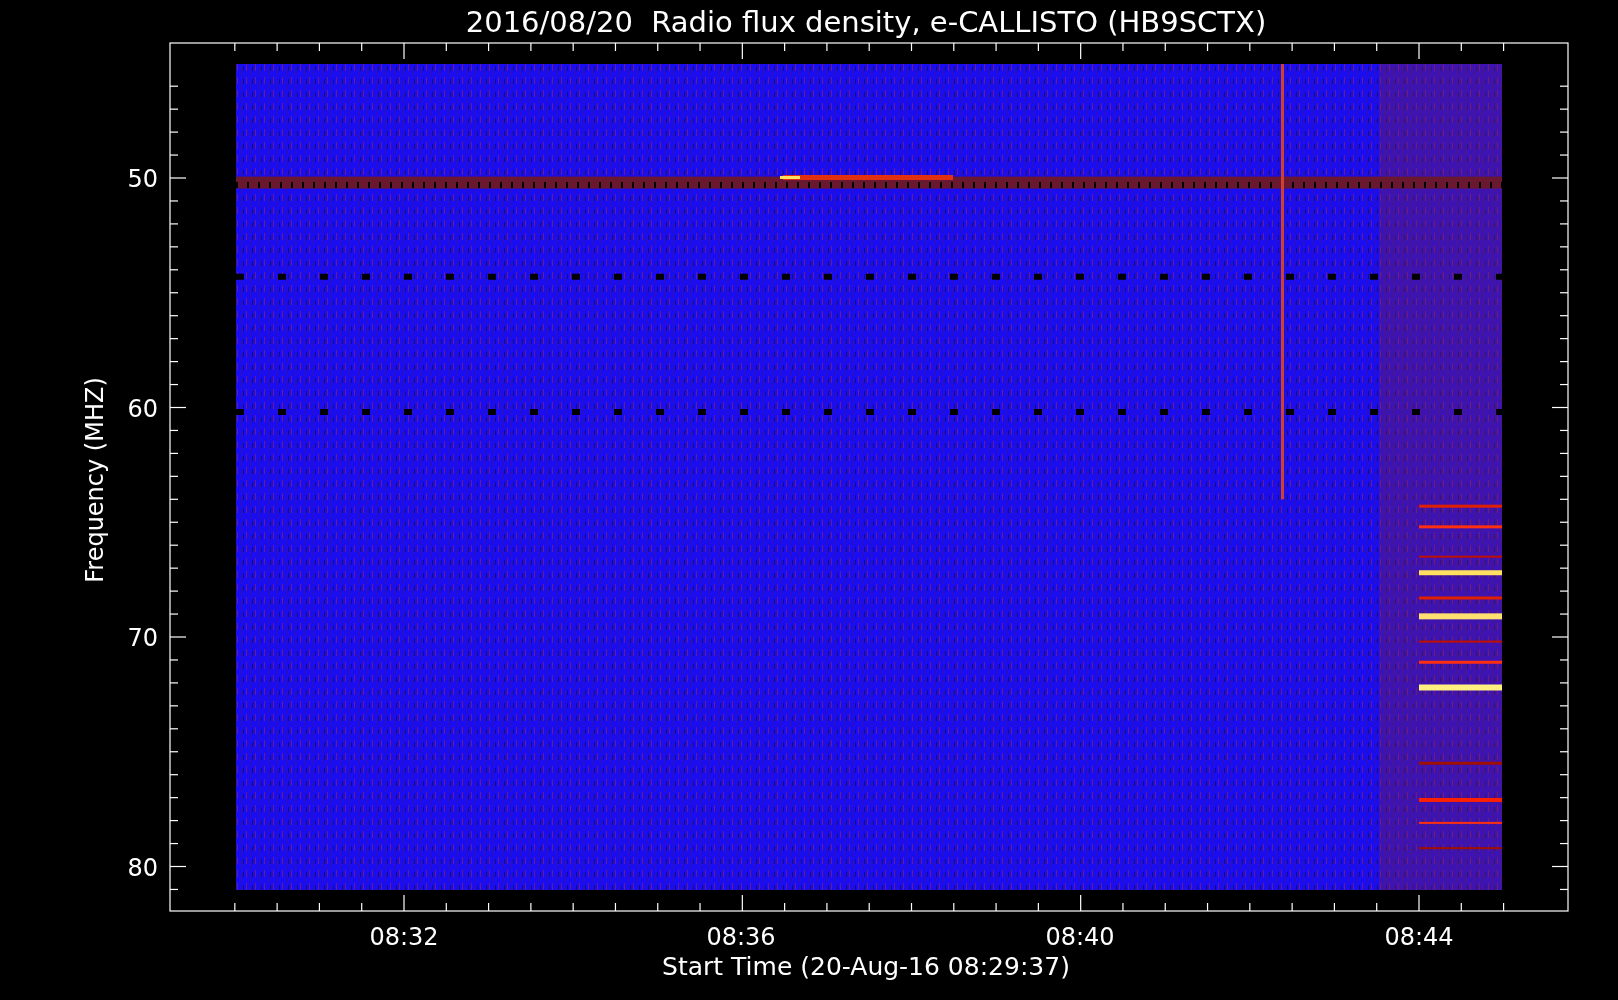 The image size is (1618, 1000). Describe the element at coordinates (1419, 937) in the screenshot. I see `x-tick-label: 08:44` at that location.